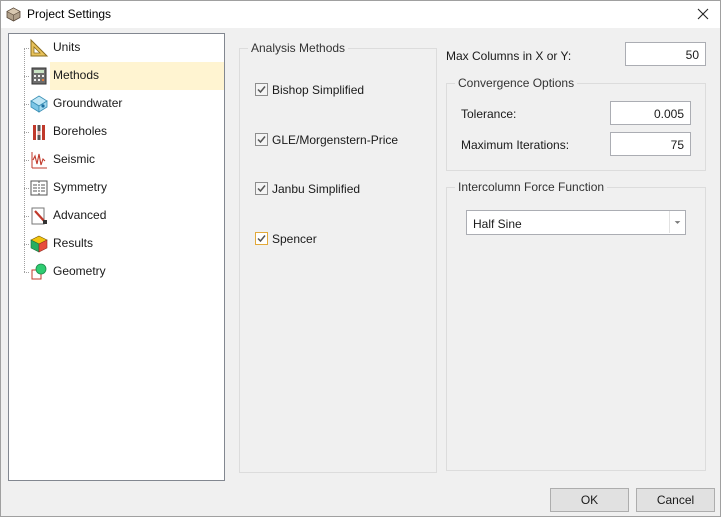 The height and width of the screenshot is (517, 721). What do you see at coordinates (39, 188) in the screenshot?
I see `symmetry-icon` at bounding box center [39, 188].